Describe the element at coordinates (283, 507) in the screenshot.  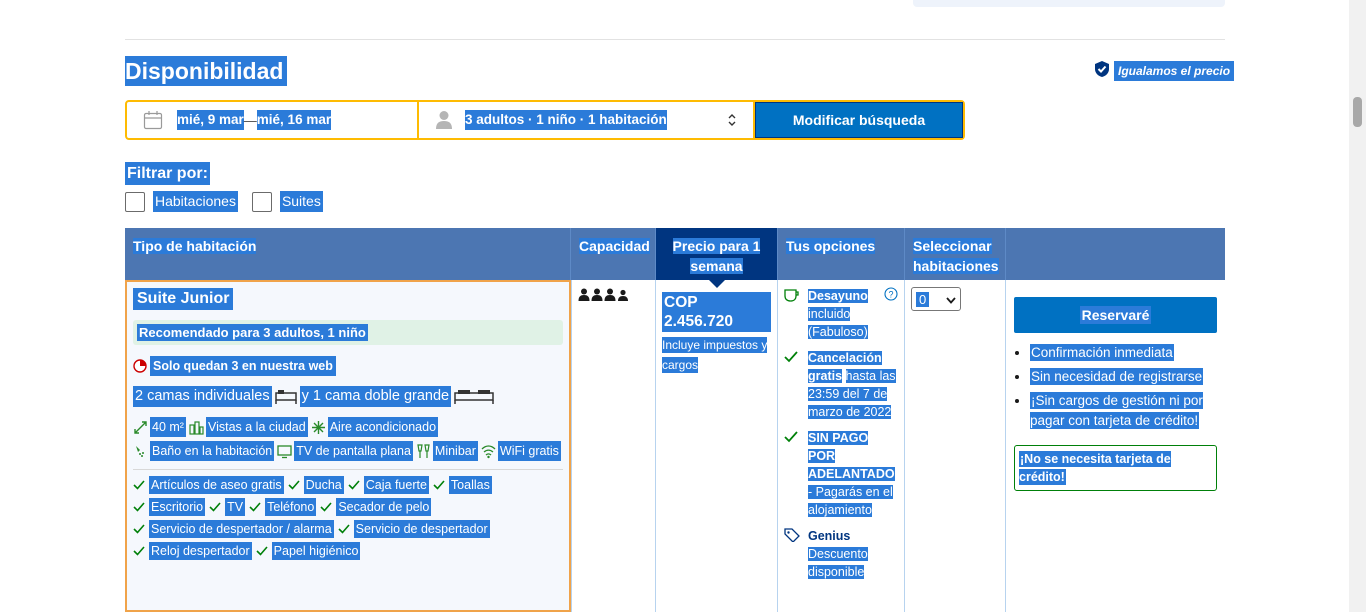
I see `amenity-item: Teléfono` at that location.